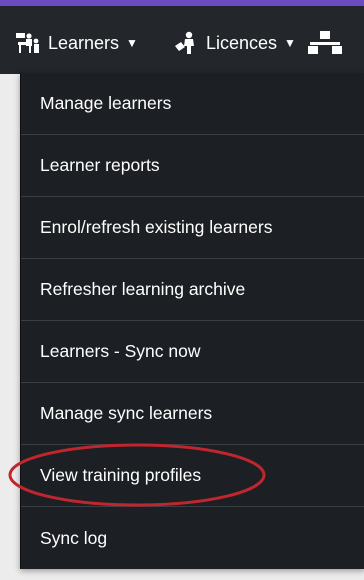 The height and width of the screenshot is (580, 364). Describe the element at coordinates (121, 475) in the screenshot. I see `menu-item-label: View training profiles` at that location.